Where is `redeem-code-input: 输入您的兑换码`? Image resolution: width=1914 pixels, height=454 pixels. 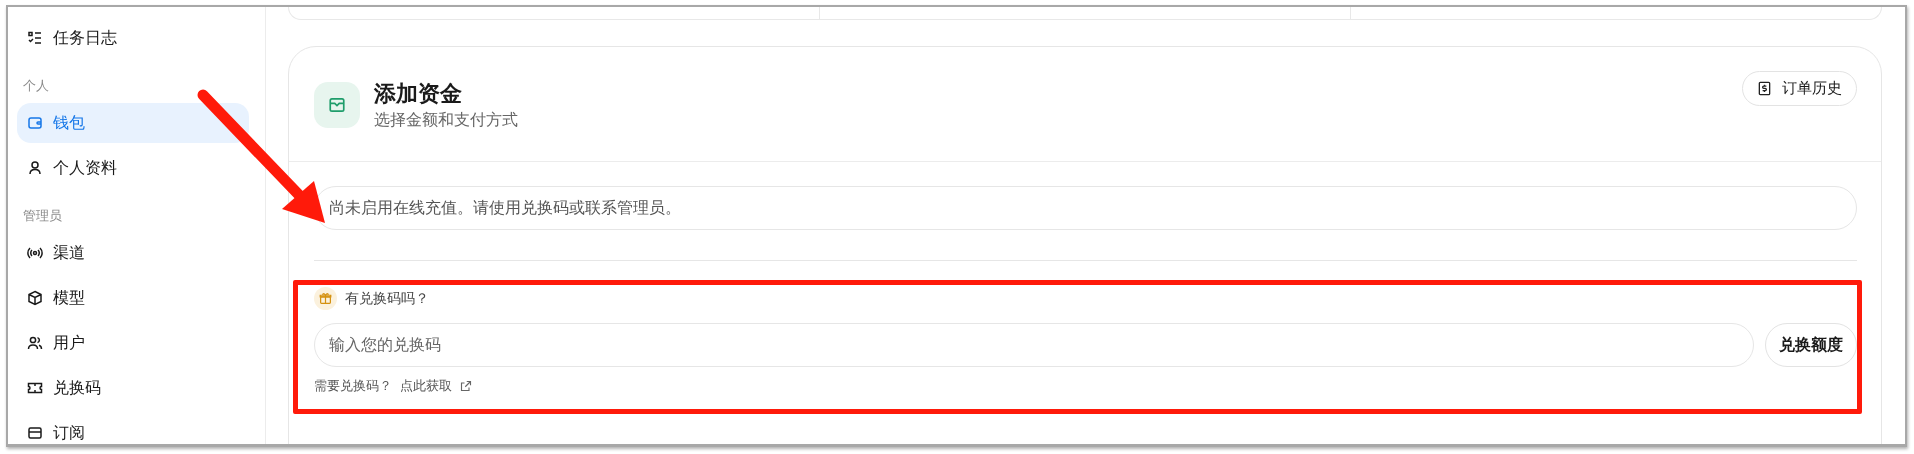 redeem-code-input: 输入您的兑换码 is located at coordinates (1034, 345).